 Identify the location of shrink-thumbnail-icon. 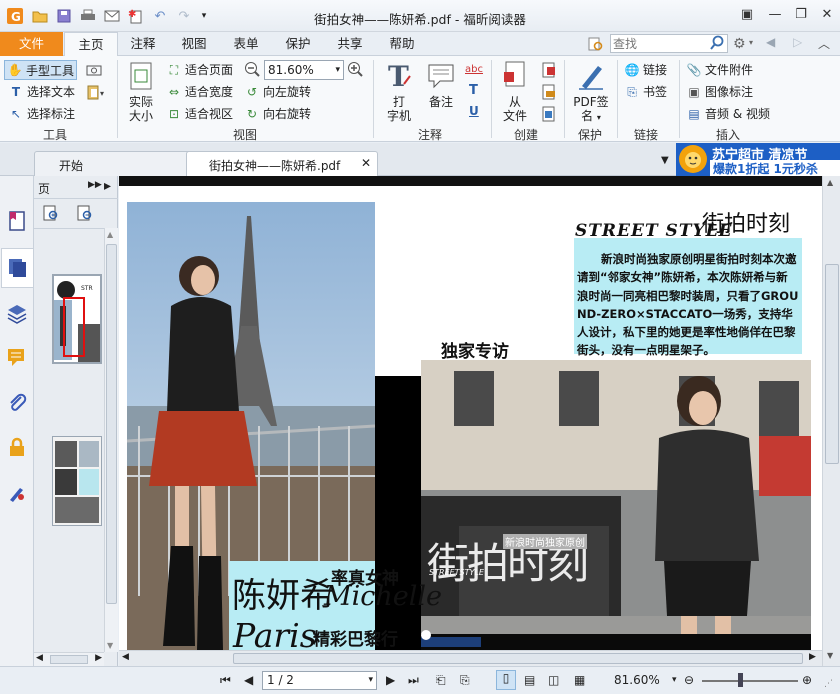
(85, 214).